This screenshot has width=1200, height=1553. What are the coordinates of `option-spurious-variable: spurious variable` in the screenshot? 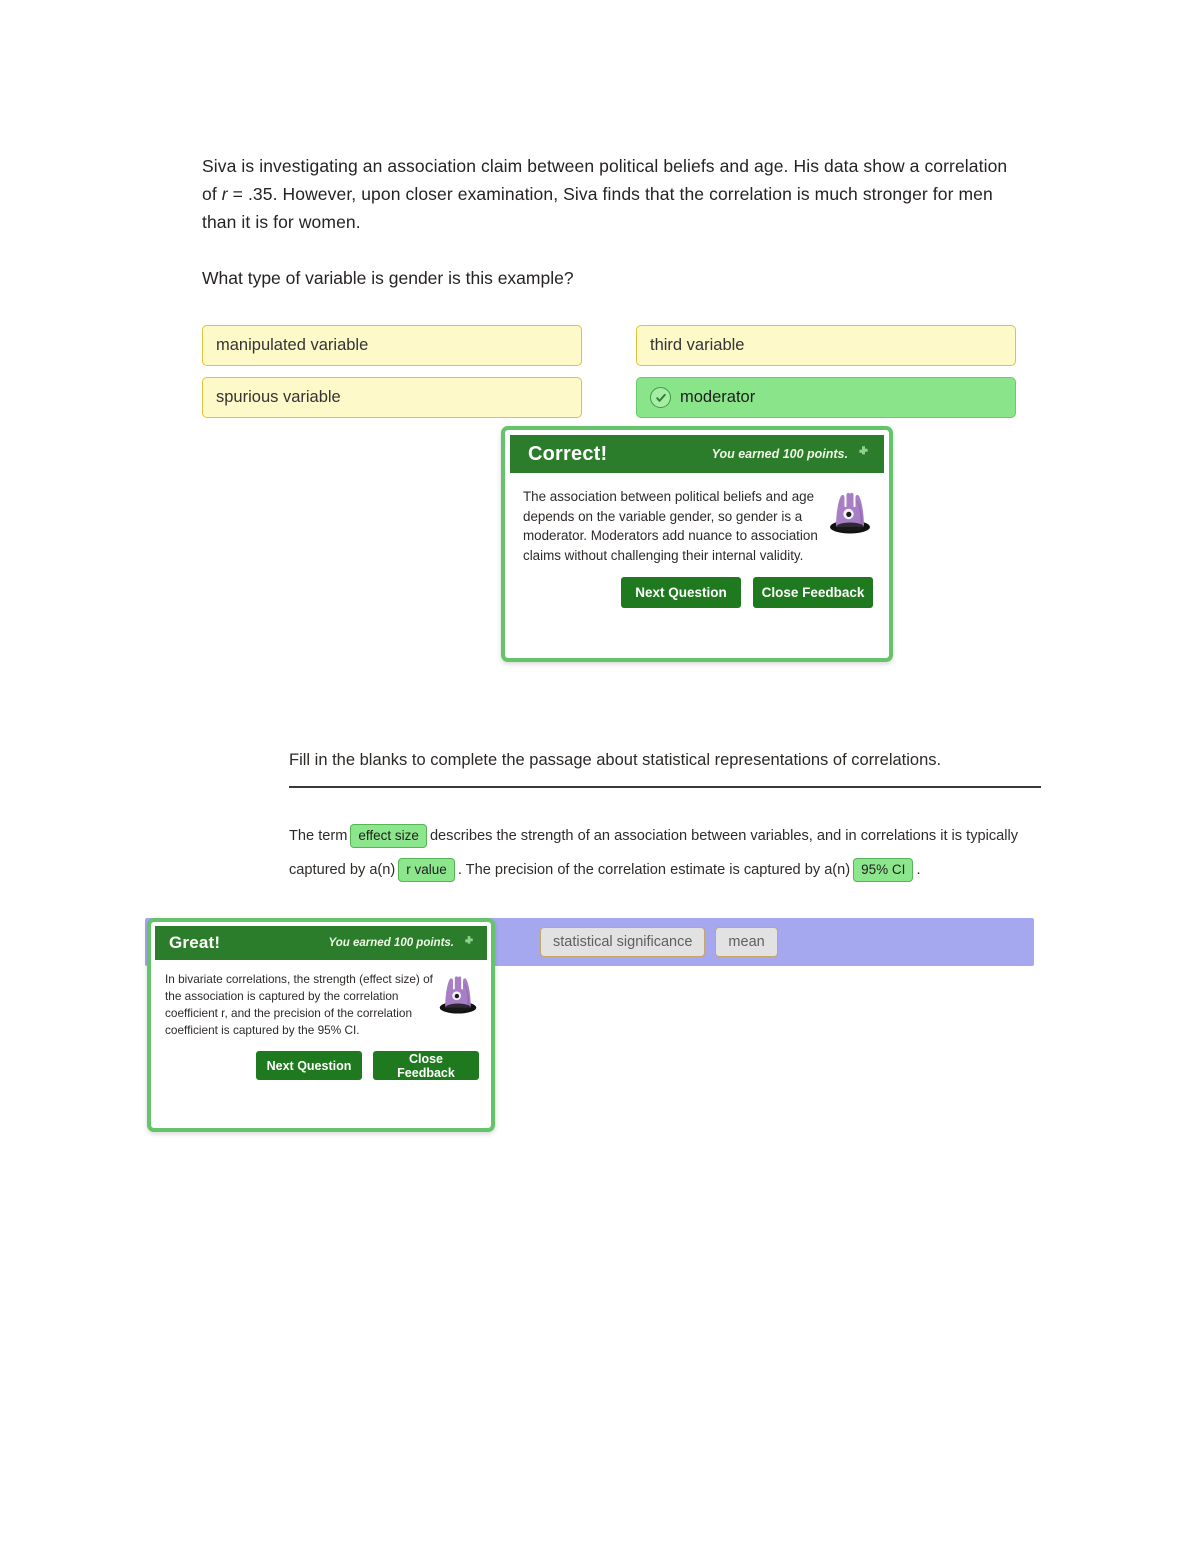 It's located at (392, 397).